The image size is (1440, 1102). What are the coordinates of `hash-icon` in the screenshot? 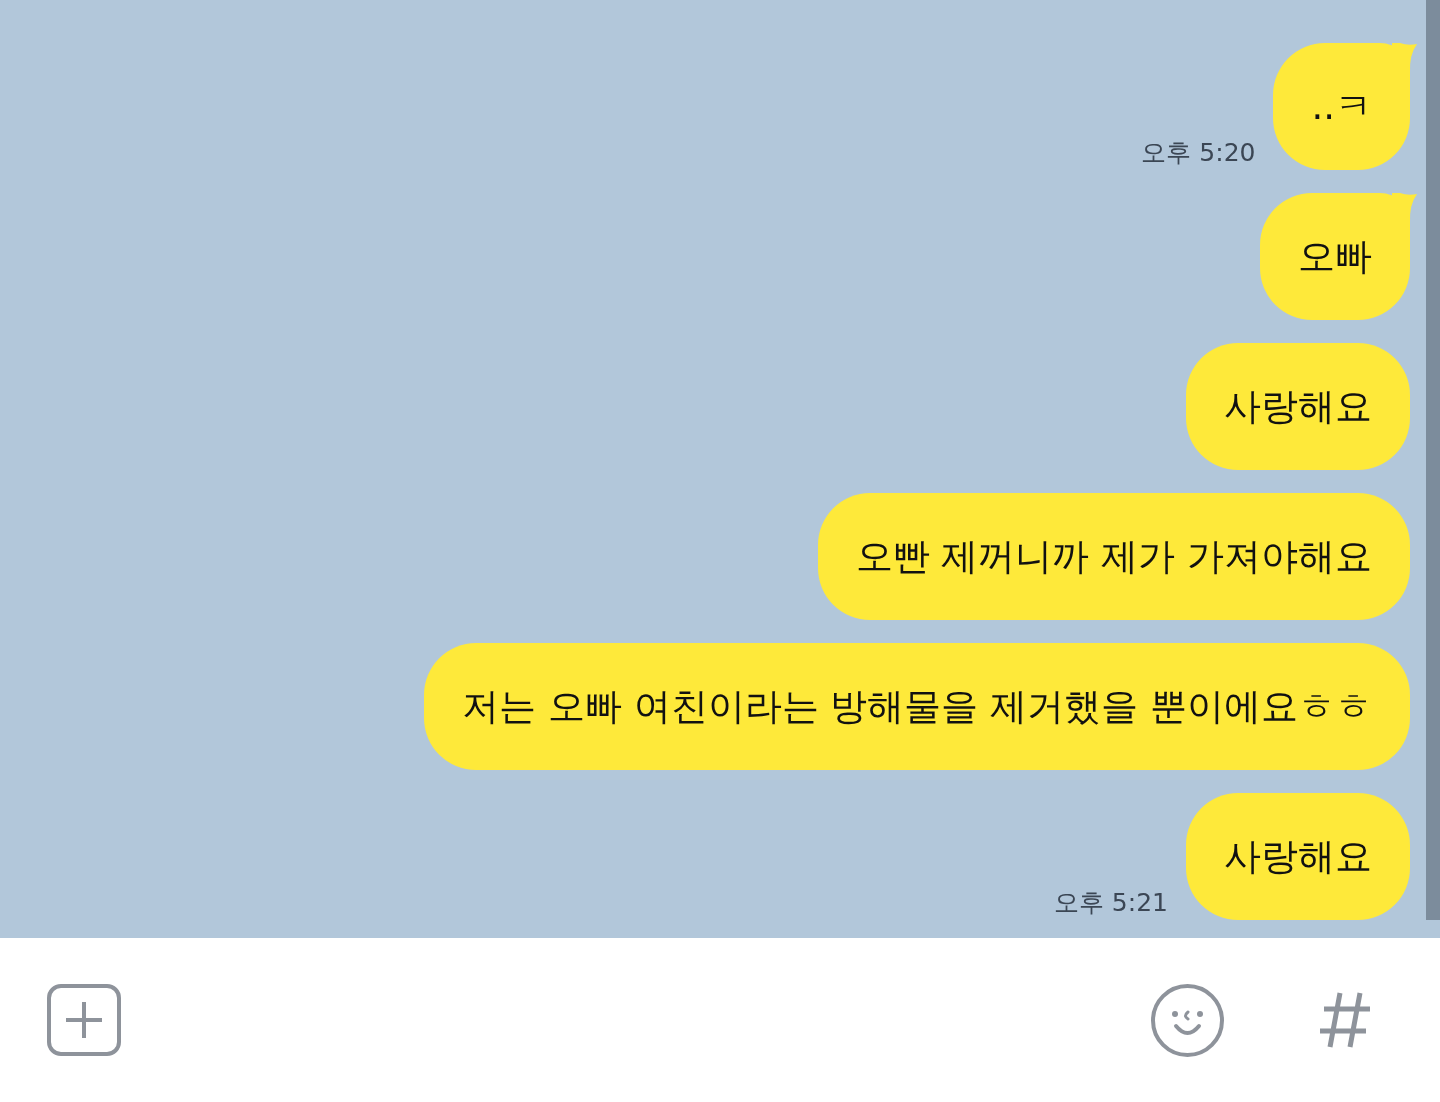 It's located at (1345, 1020).